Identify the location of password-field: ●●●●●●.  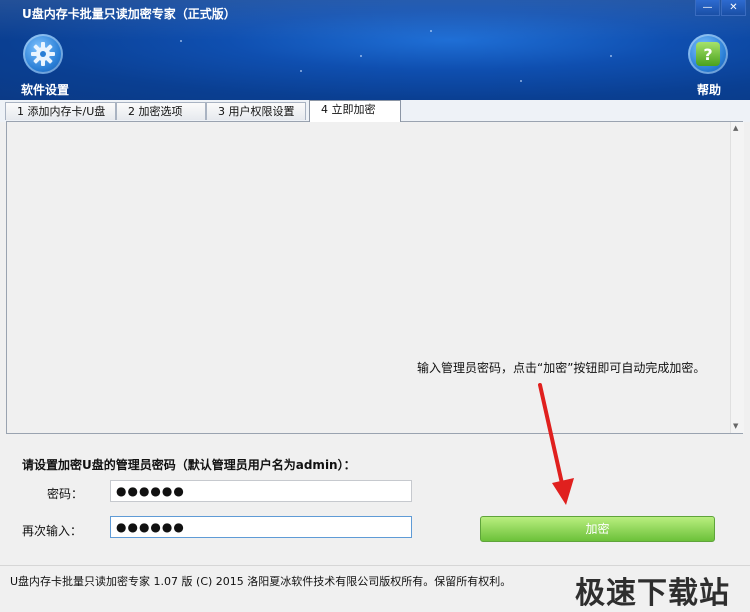
(261, 491).